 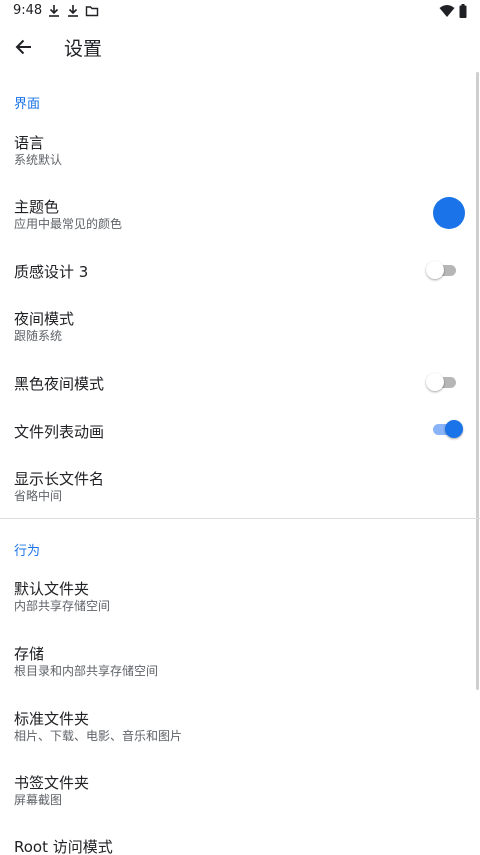 What do you see at coordinates (477, 381) in the screenshot?
I see `scrollbar` at bounding box center [477, 381].